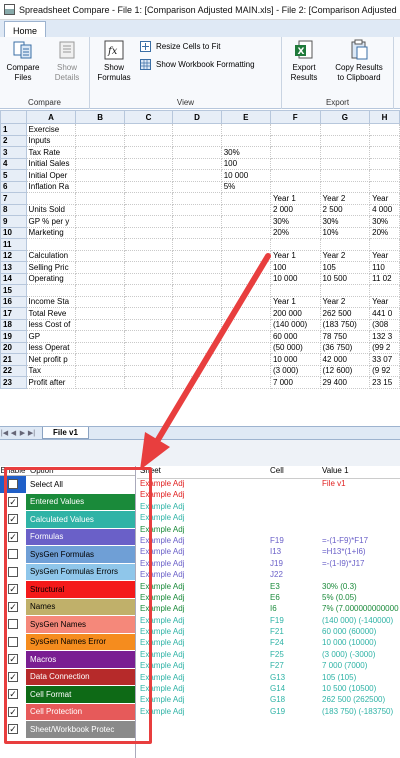 The width and height of the screenshot is (400, 758). I want to click on result-row: Example Adj I13 =H13*(1+I6), so click(268, 552).